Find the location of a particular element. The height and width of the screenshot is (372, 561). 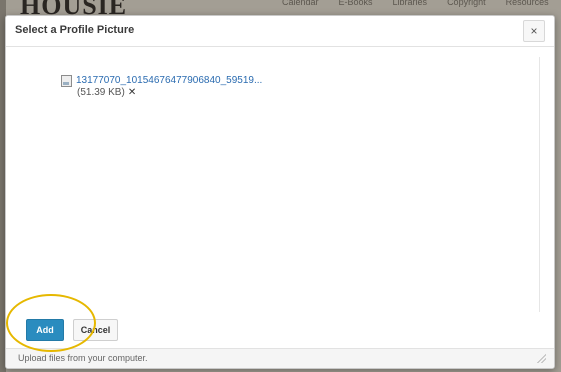

dialog-actions: Add Cancel is located at coordinates (72, 330).